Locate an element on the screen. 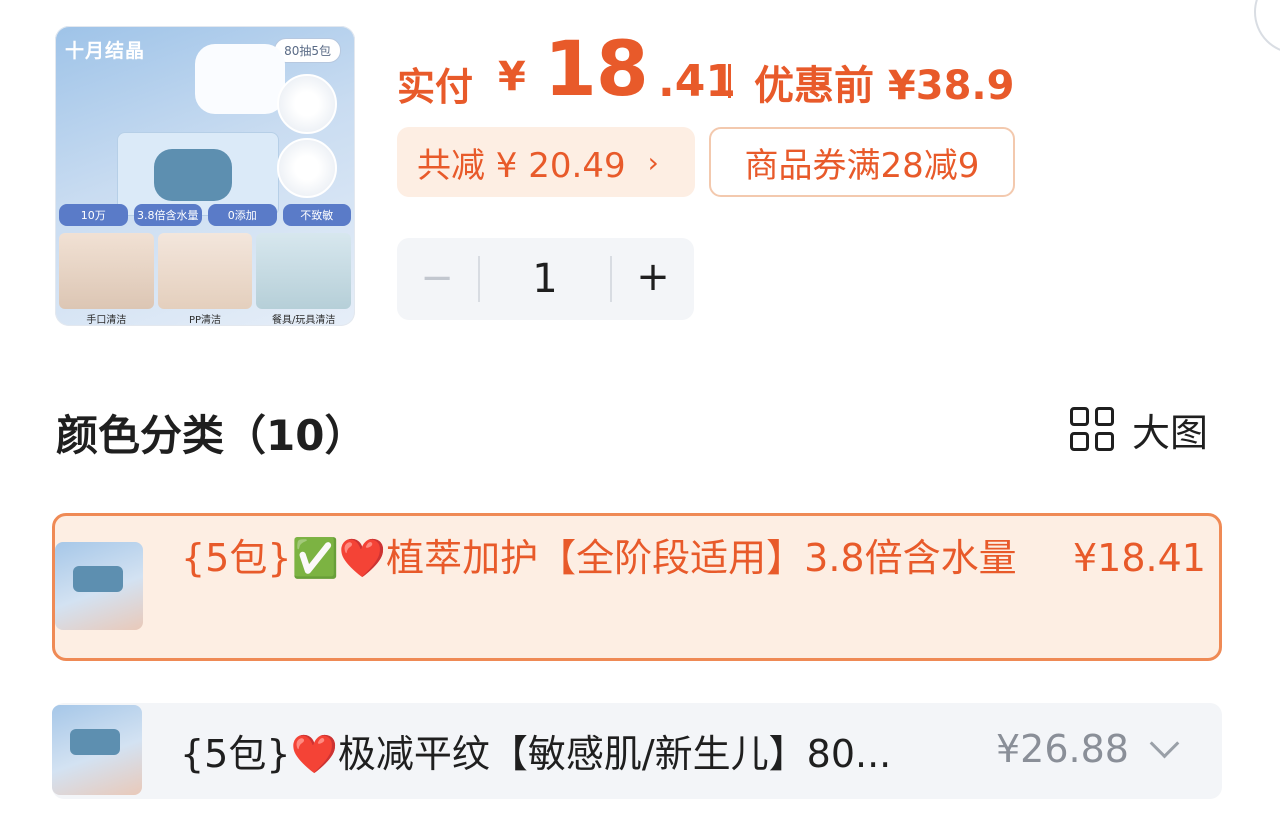  usage-captions: 手口清洁 PP清洁 餐具/玩具清洁 is located at coordinates (205, 318).